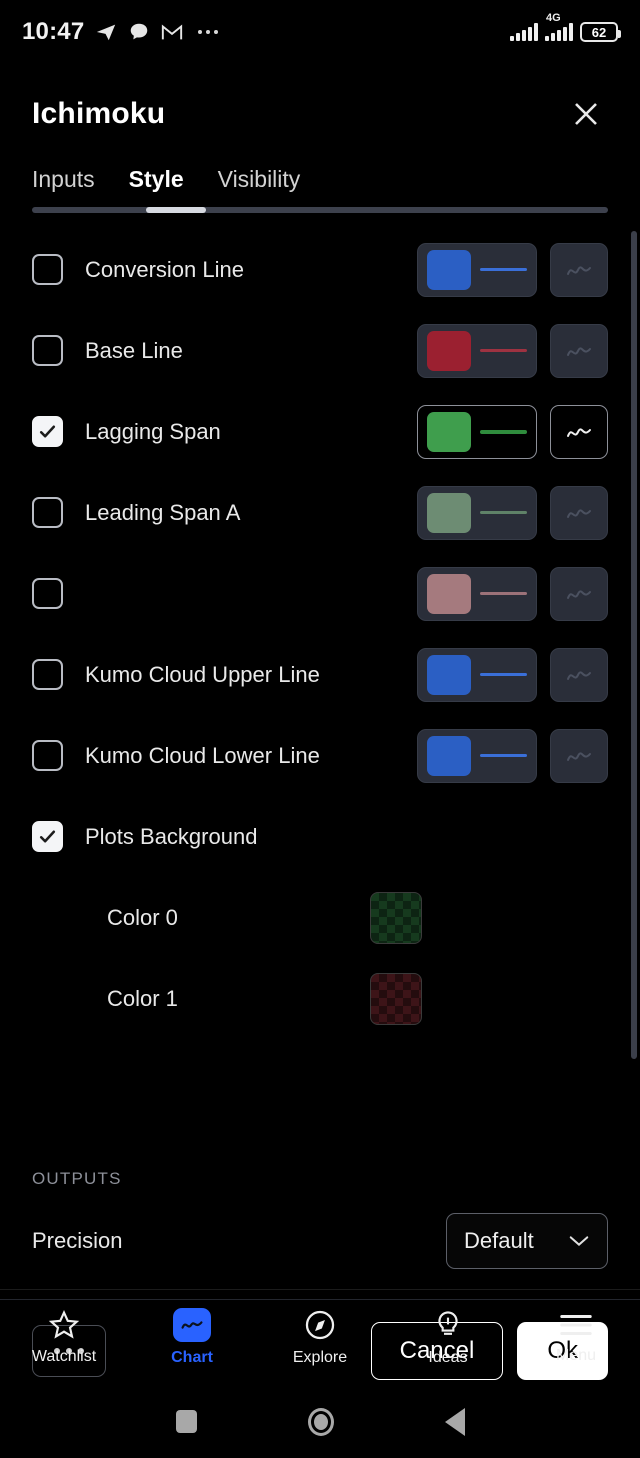 This screenshot has height=1458, width=640. I want to click on tab-inputs: Inputs, so click(63, 186).